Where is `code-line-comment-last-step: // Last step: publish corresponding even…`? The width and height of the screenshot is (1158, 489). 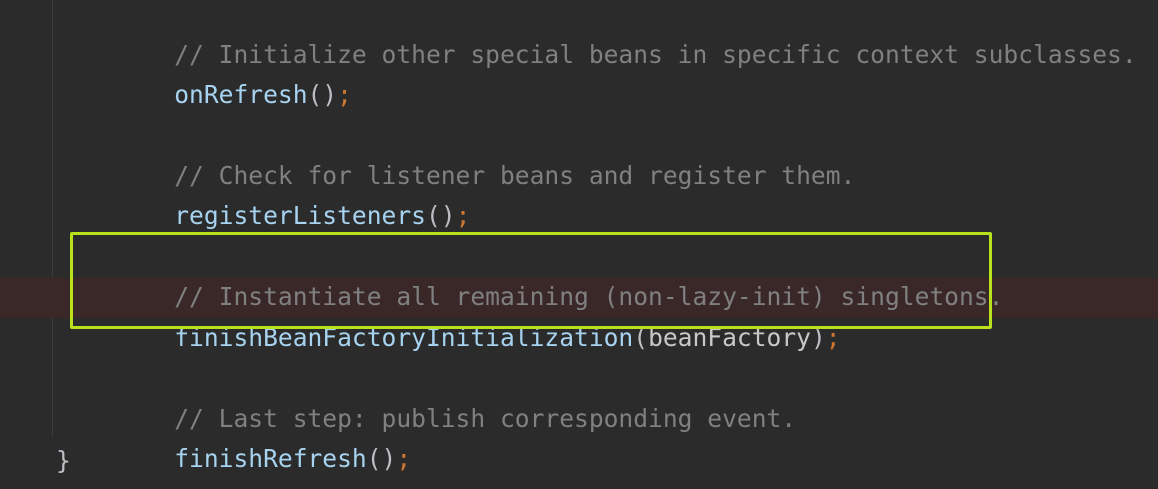 code-line-comment-last-step: // Last step: publish corresponding even… is located at coordinates (455, 396).